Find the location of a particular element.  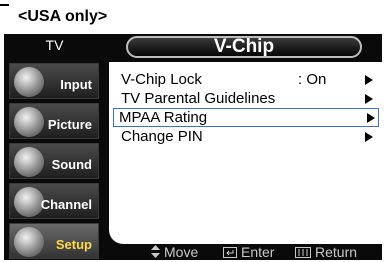

region-note: <USA only> is located at coordinates (63, 16).